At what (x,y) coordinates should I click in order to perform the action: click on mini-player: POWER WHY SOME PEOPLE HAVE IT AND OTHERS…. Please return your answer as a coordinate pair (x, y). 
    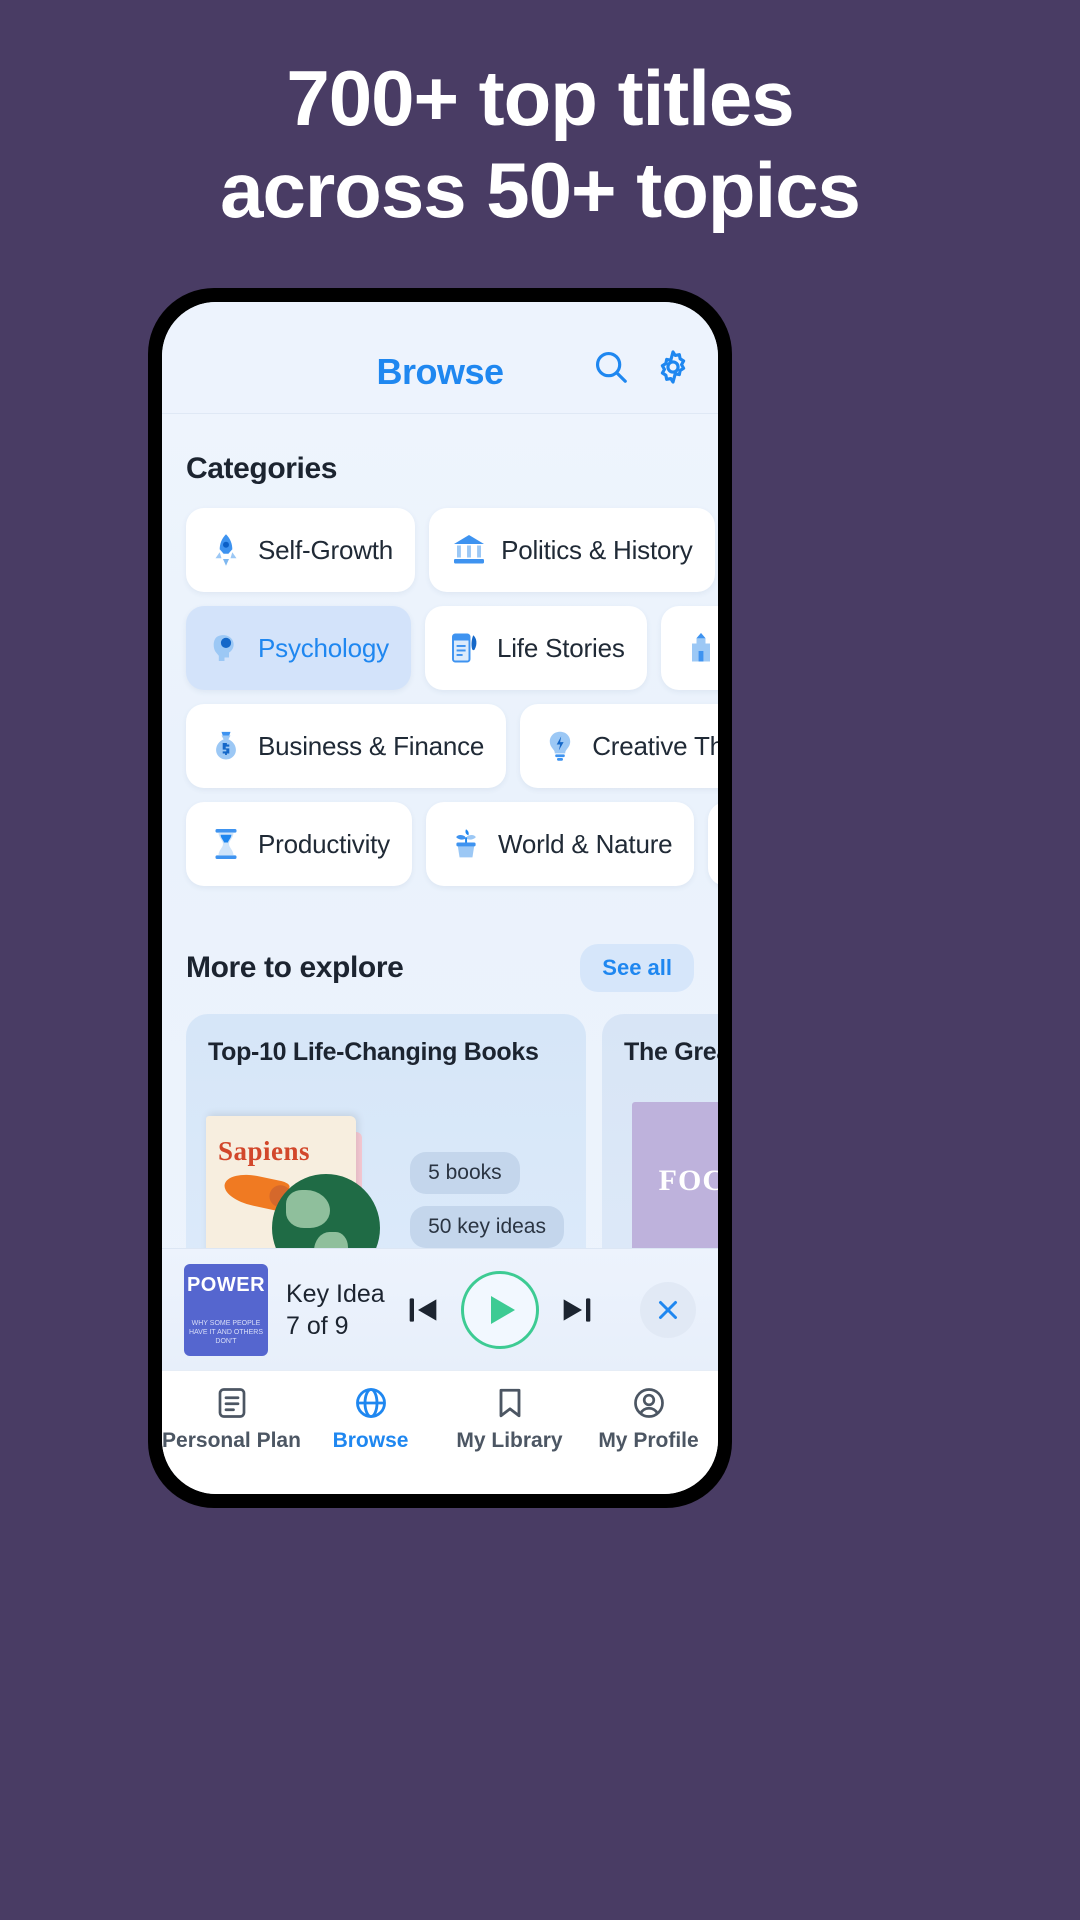
    Looking at the image, I should click on (440, 1309).